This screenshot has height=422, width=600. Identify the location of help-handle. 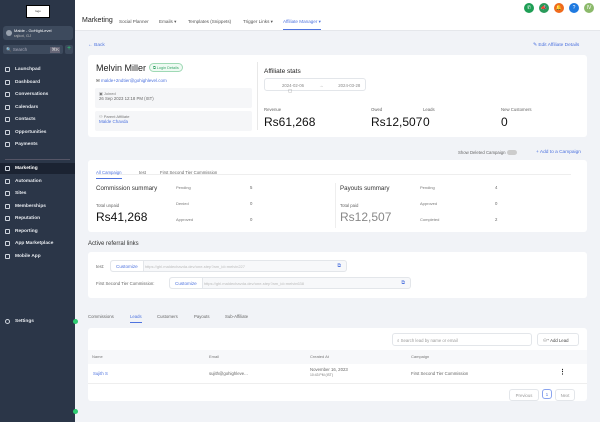
(75, 411).